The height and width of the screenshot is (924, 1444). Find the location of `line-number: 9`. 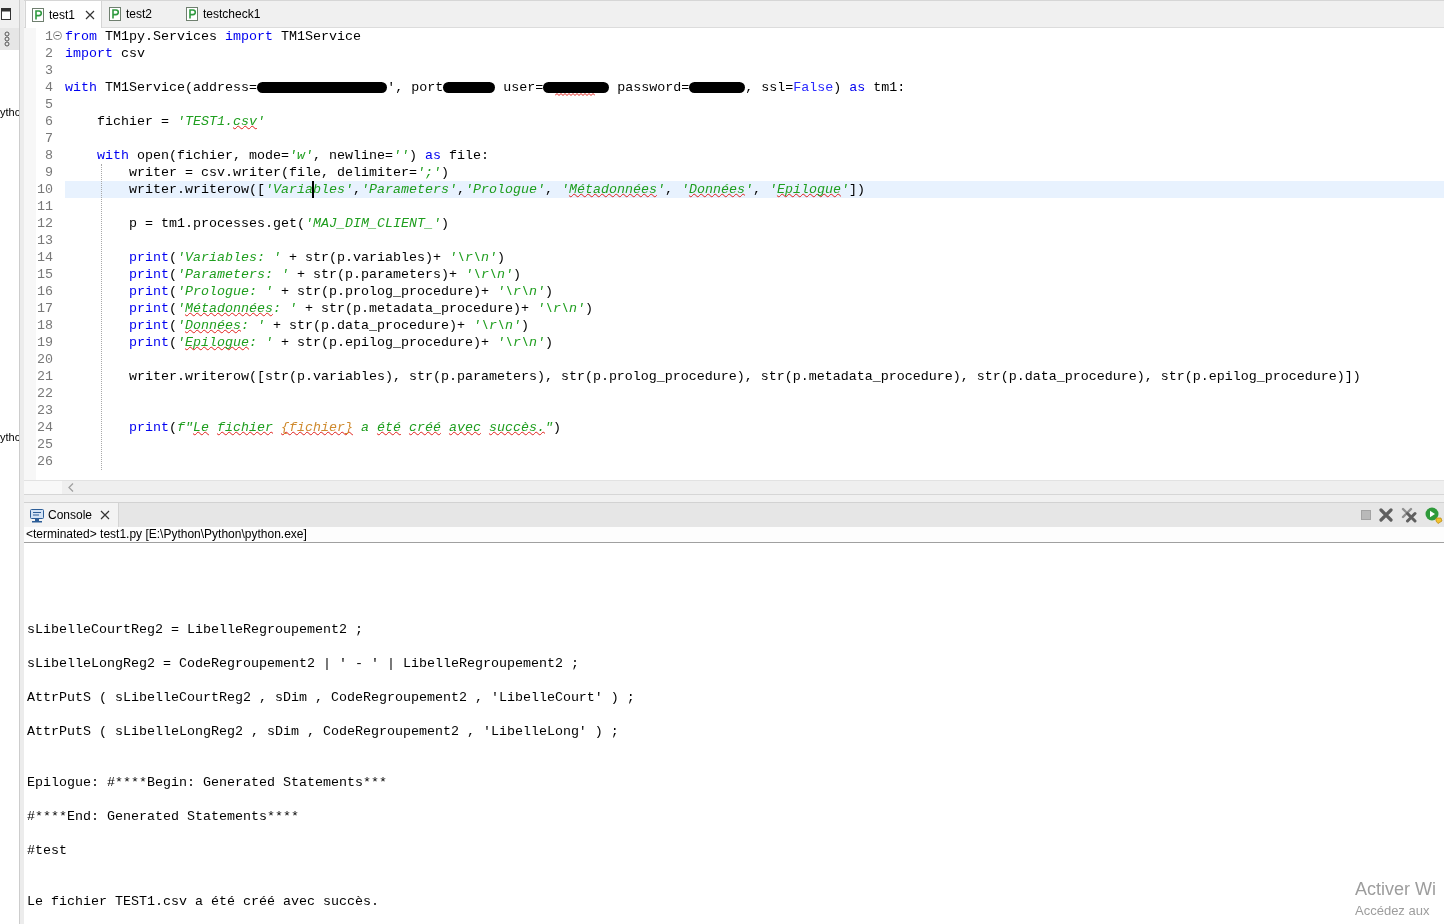

line-number: 9 is located at coordinates (49, 172).